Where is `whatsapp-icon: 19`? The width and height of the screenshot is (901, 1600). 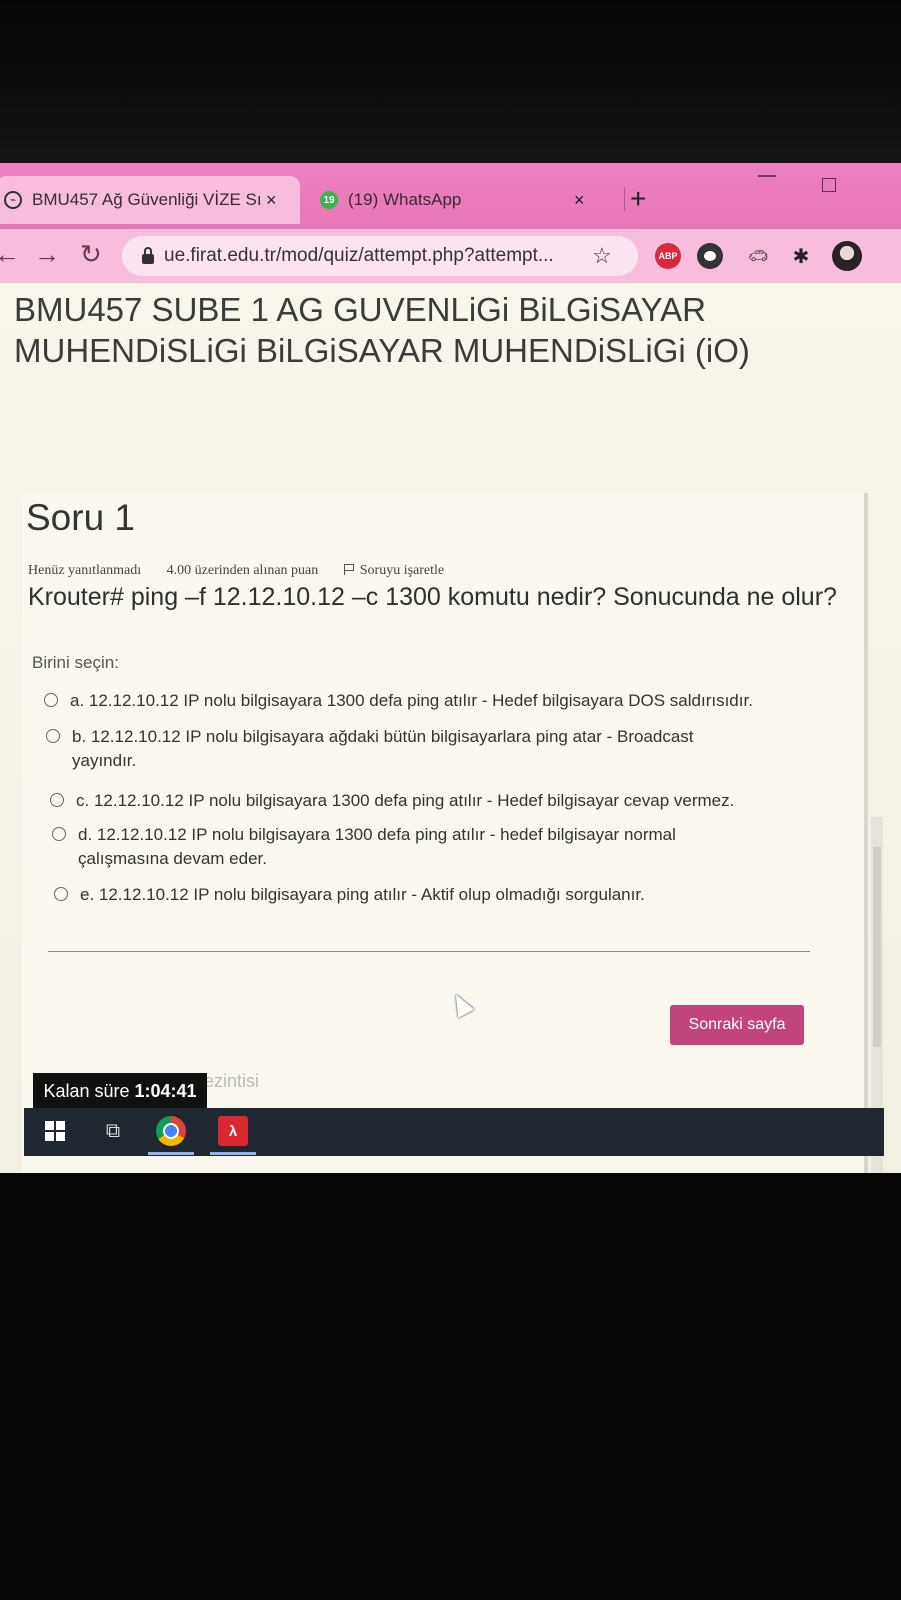 whatsapp-icon: 19 is located at coordinates (329, 200).